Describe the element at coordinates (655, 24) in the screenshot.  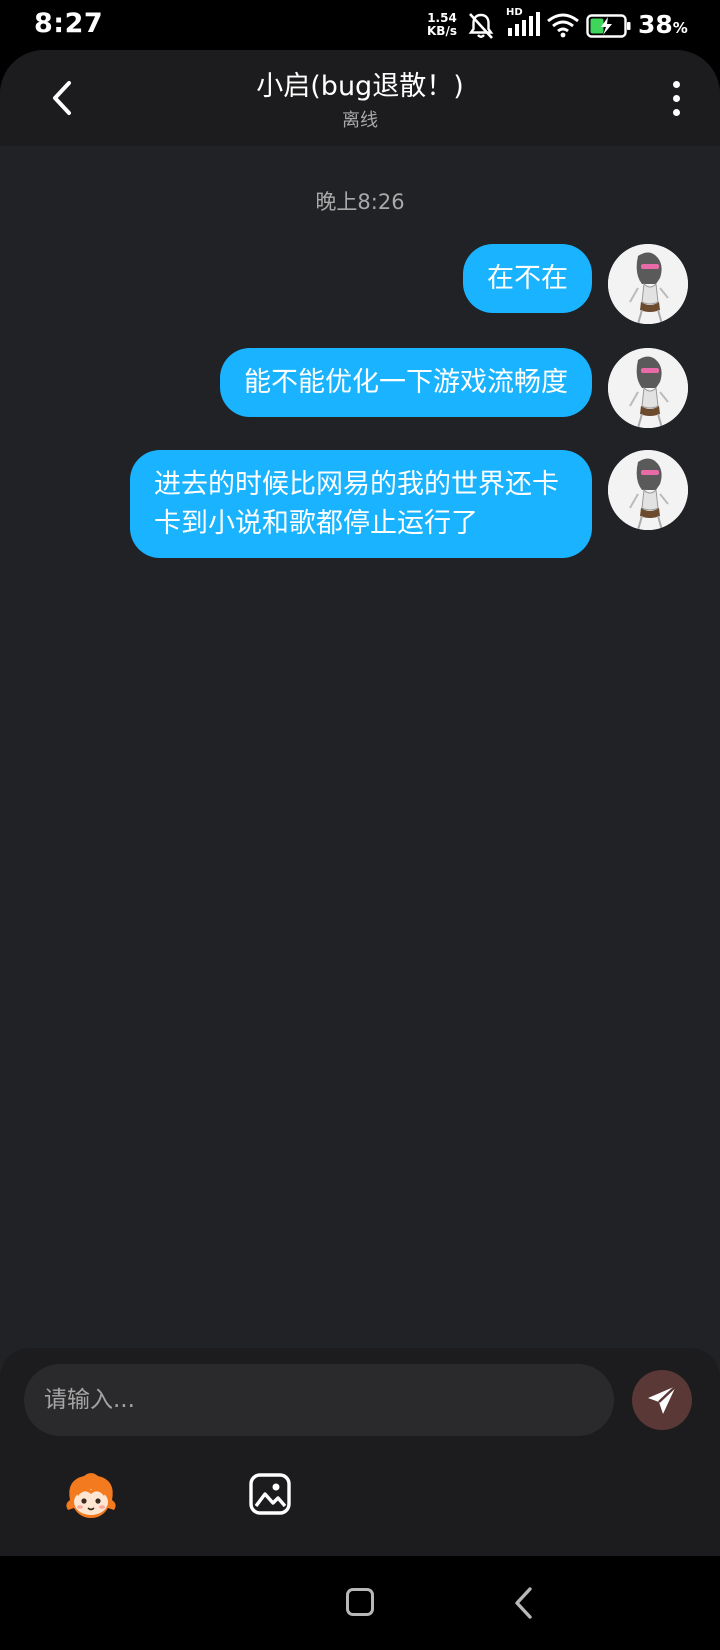
I see `battery-percent-value: 38` at that location.